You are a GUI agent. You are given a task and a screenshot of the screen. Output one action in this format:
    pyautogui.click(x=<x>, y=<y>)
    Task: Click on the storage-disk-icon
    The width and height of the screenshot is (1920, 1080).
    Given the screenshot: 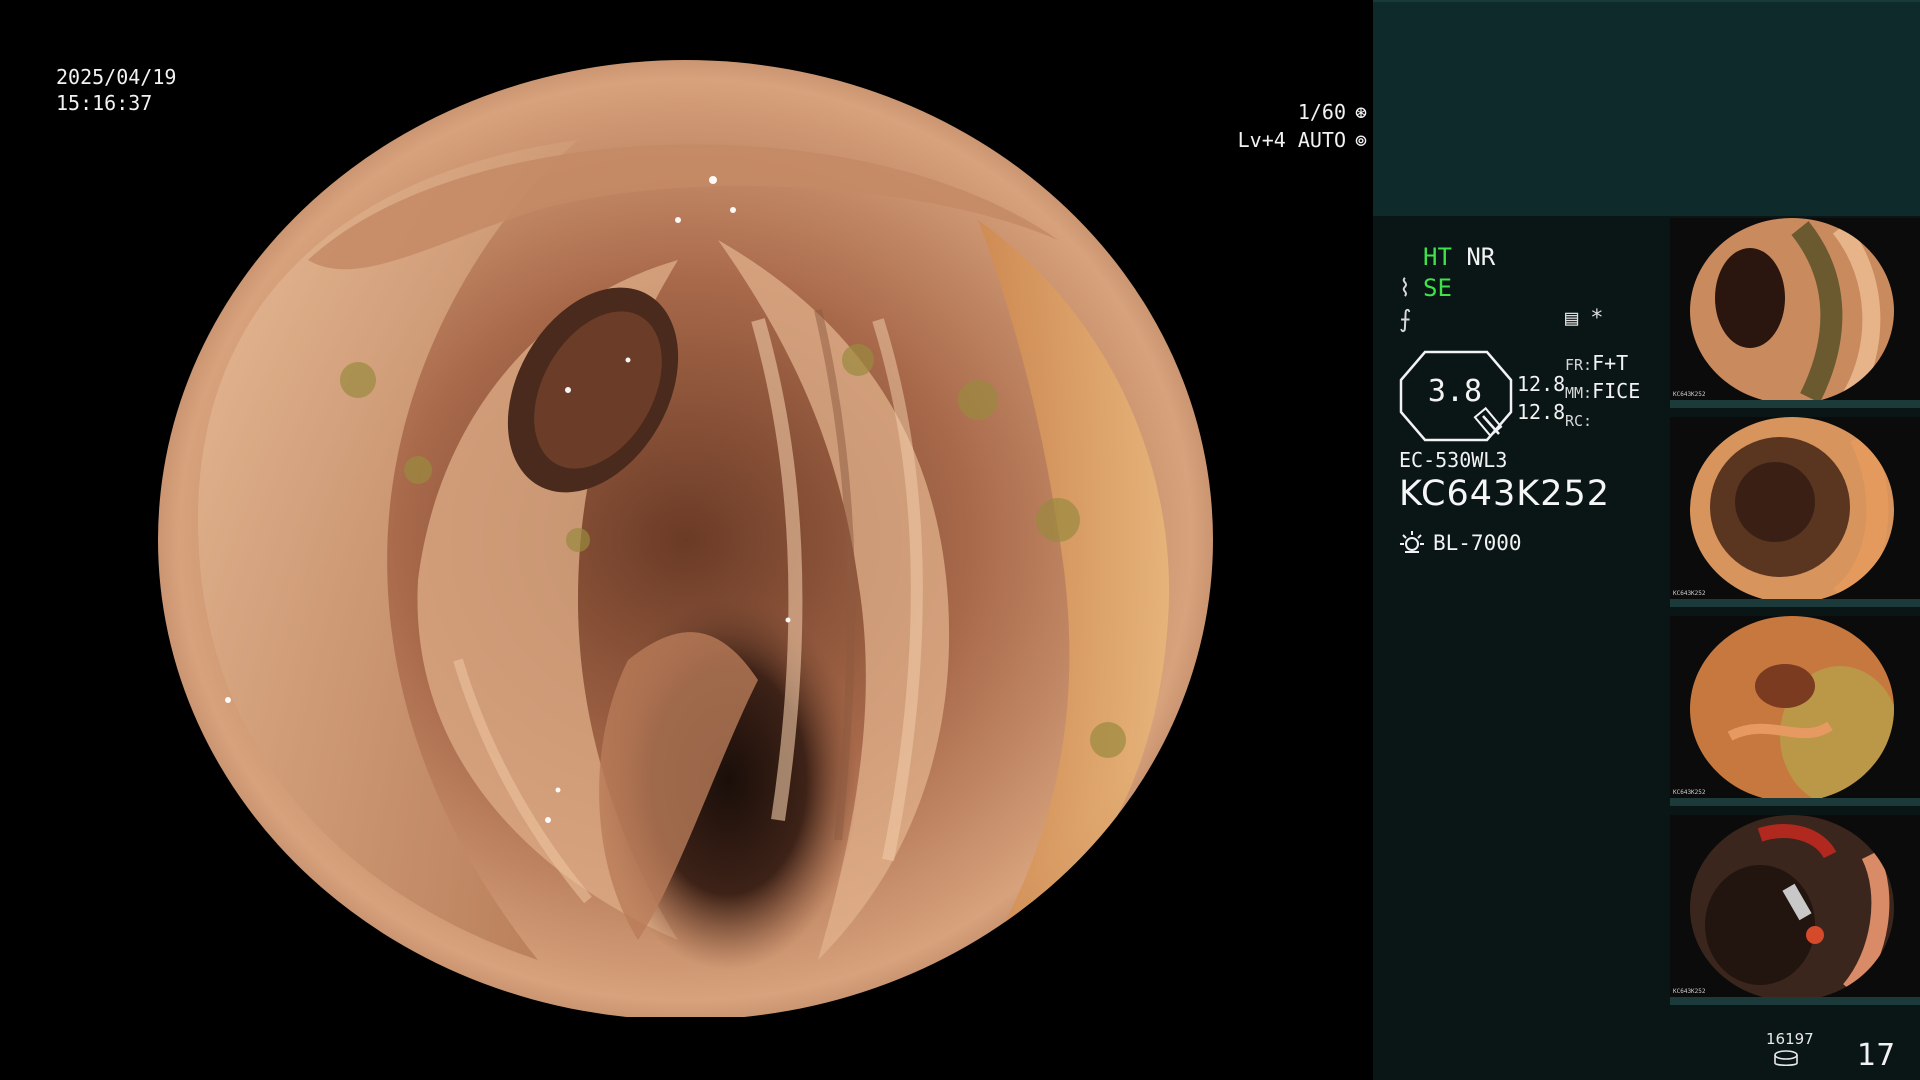 What is the action you would take?
    pyautogui.click(x=1786, y=1058)
    